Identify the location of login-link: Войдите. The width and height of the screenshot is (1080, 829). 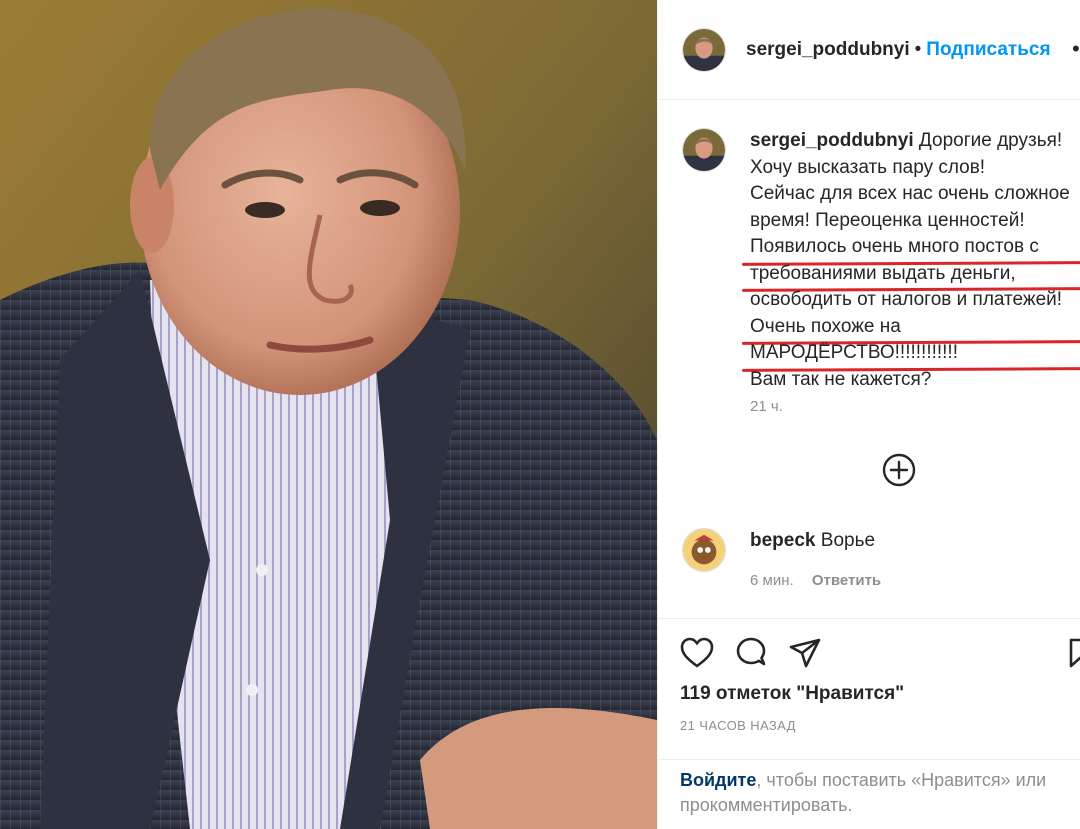
(718, 780).